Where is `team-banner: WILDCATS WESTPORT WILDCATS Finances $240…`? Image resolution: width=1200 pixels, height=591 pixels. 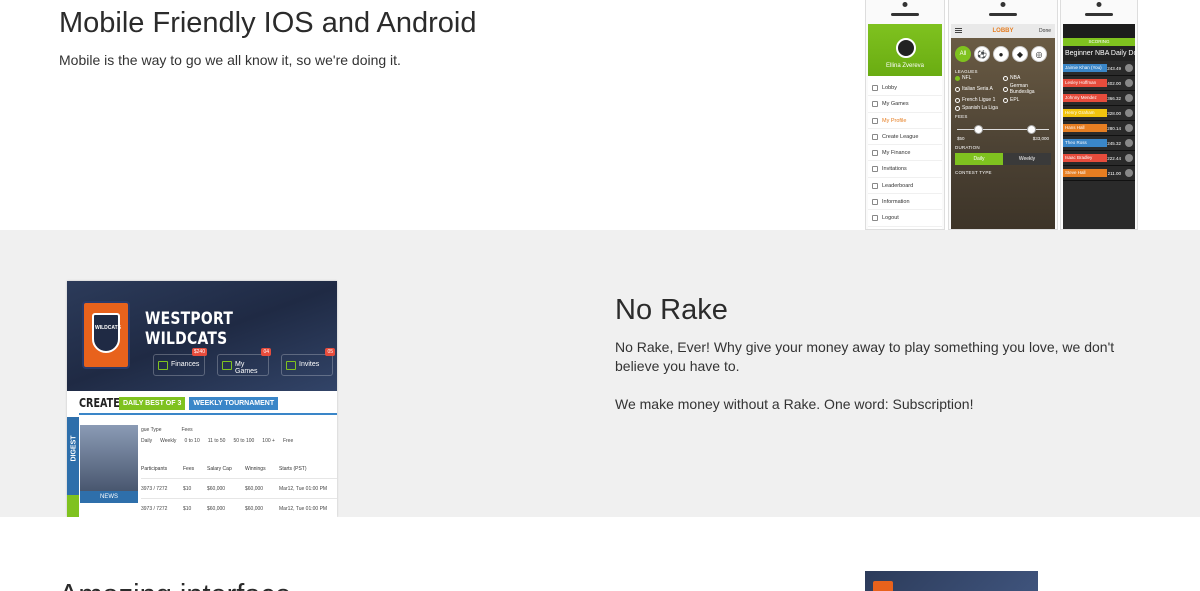
team-banner: WILDCATS WESTPORT WILDCATS Finances $240… is located at coordinates (202, 336).